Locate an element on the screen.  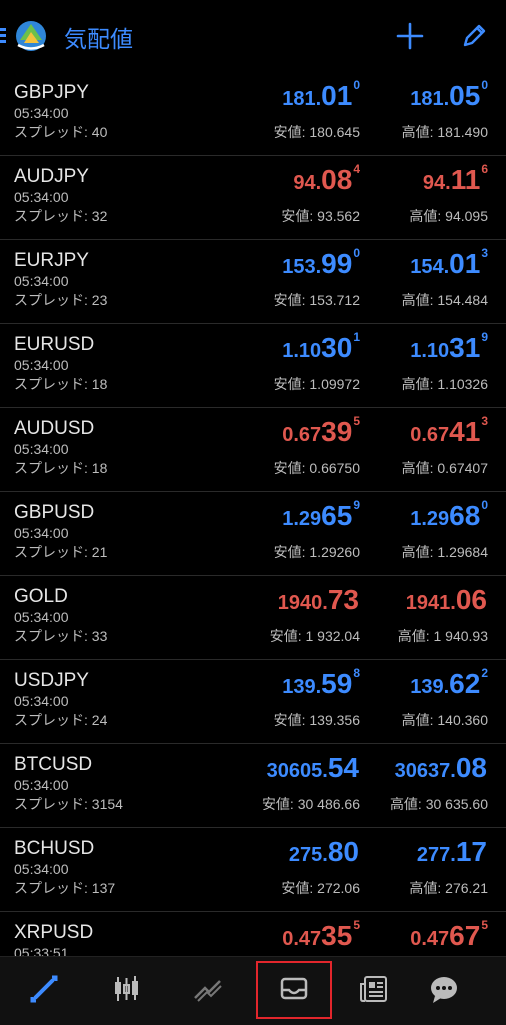
ask-price: 154.013 is located at coordinates (449, 263).